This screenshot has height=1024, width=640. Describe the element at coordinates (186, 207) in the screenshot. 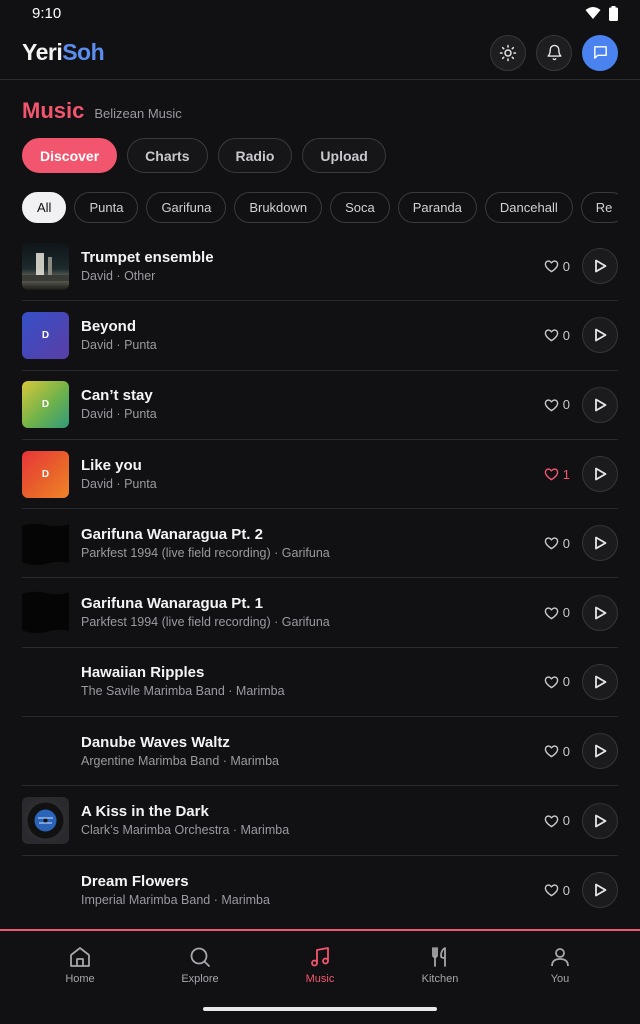

I see `chip-garifuna: Garifuna` at that location.